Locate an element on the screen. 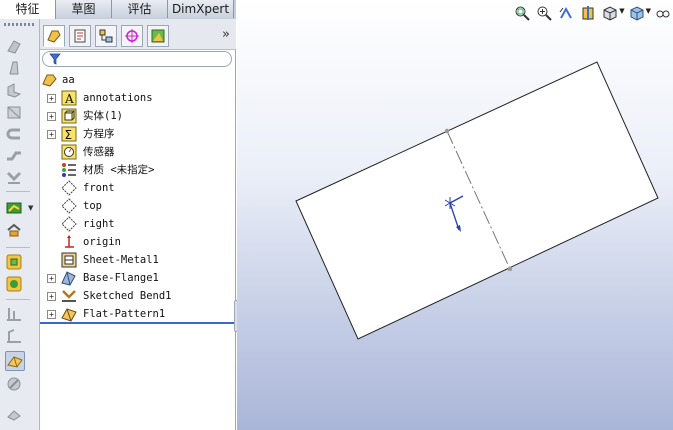  tree-item-label: 方程序 is located at coordinates (99, 134).